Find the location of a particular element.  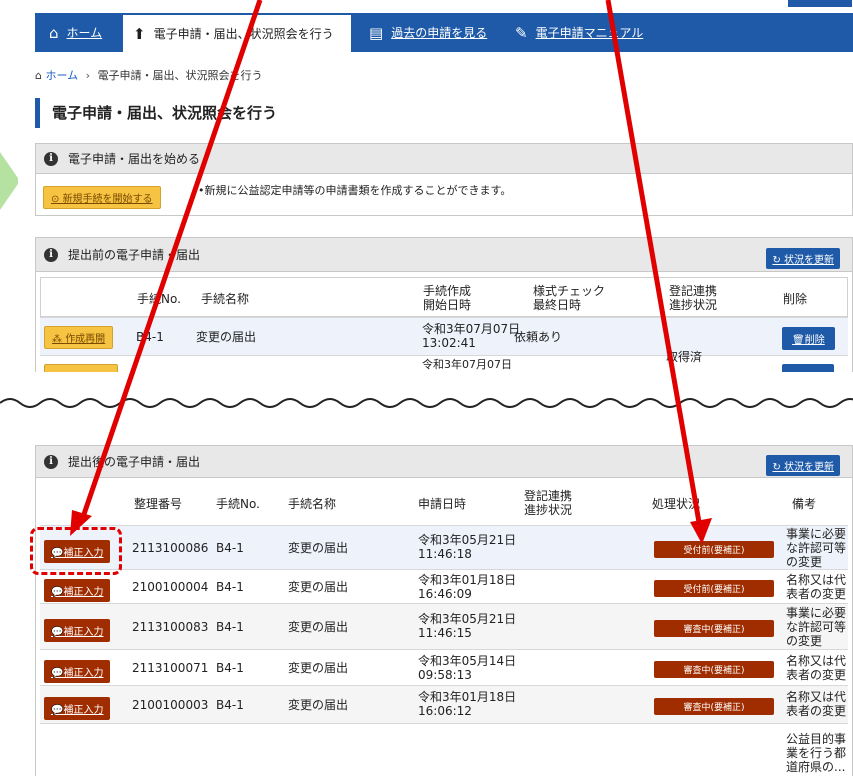

delete-button is located at coordinates (808, 368).